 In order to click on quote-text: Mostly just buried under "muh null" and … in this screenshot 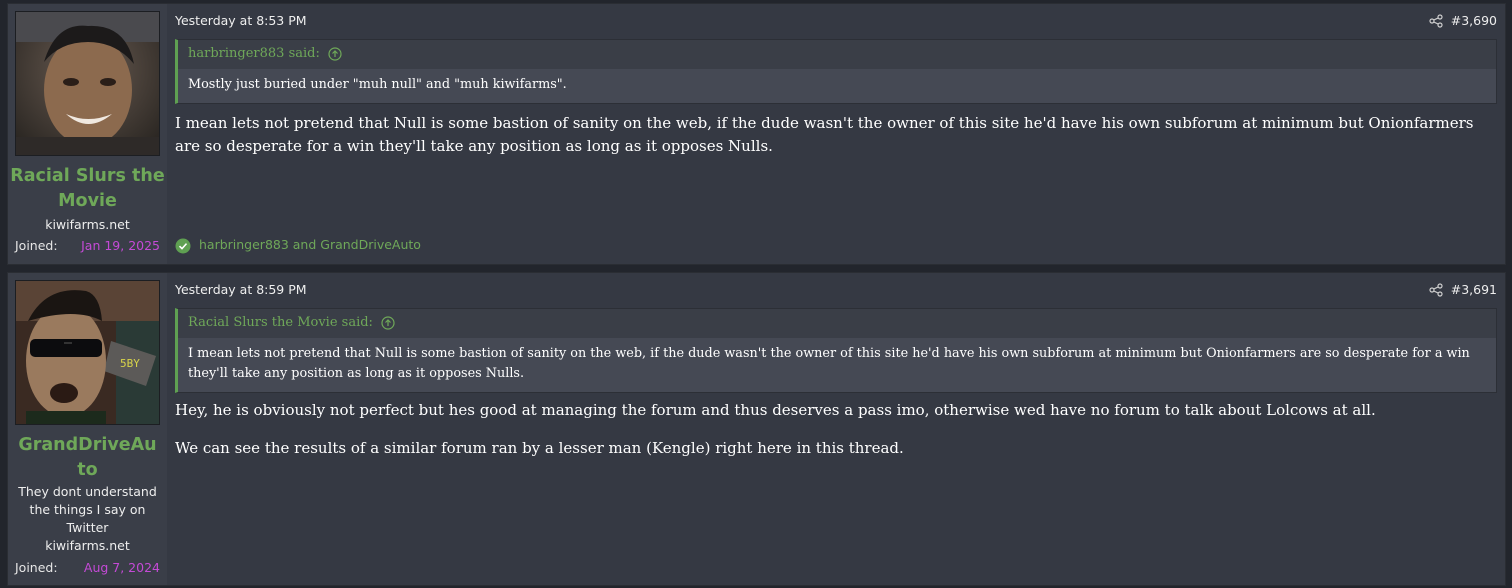, I will do `click(837, 86)`.